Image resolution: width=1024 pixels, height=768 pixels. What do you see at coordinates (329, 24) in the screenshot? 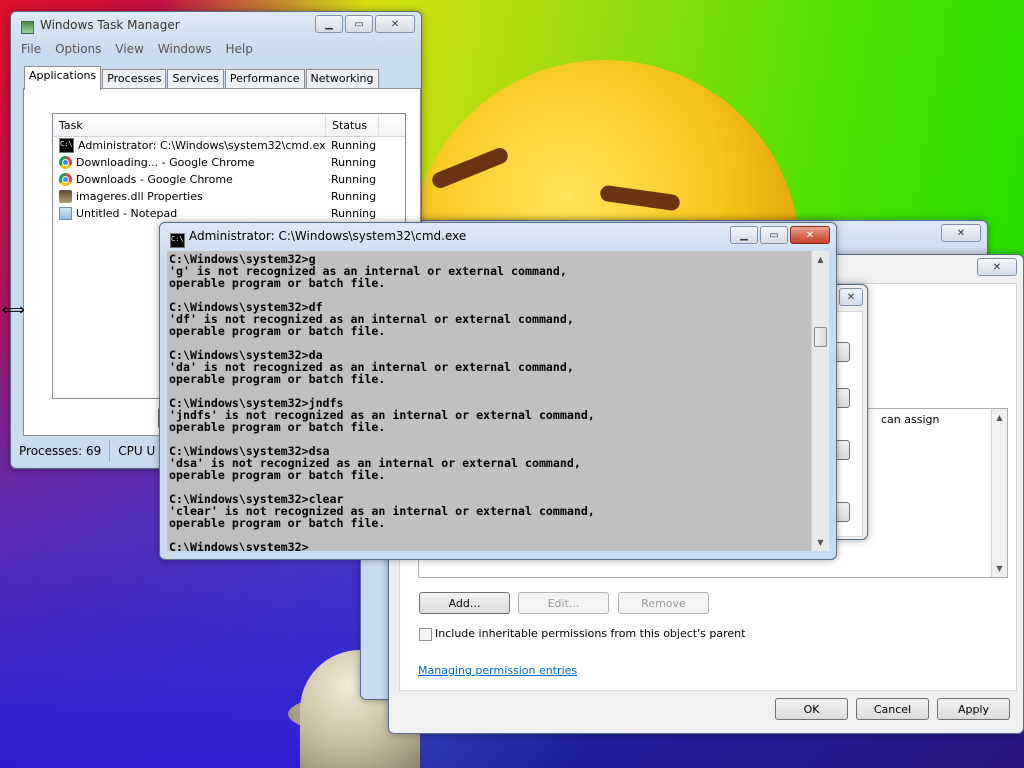
I see `minimize-icon: ▁` at bounding box center [329, 24].